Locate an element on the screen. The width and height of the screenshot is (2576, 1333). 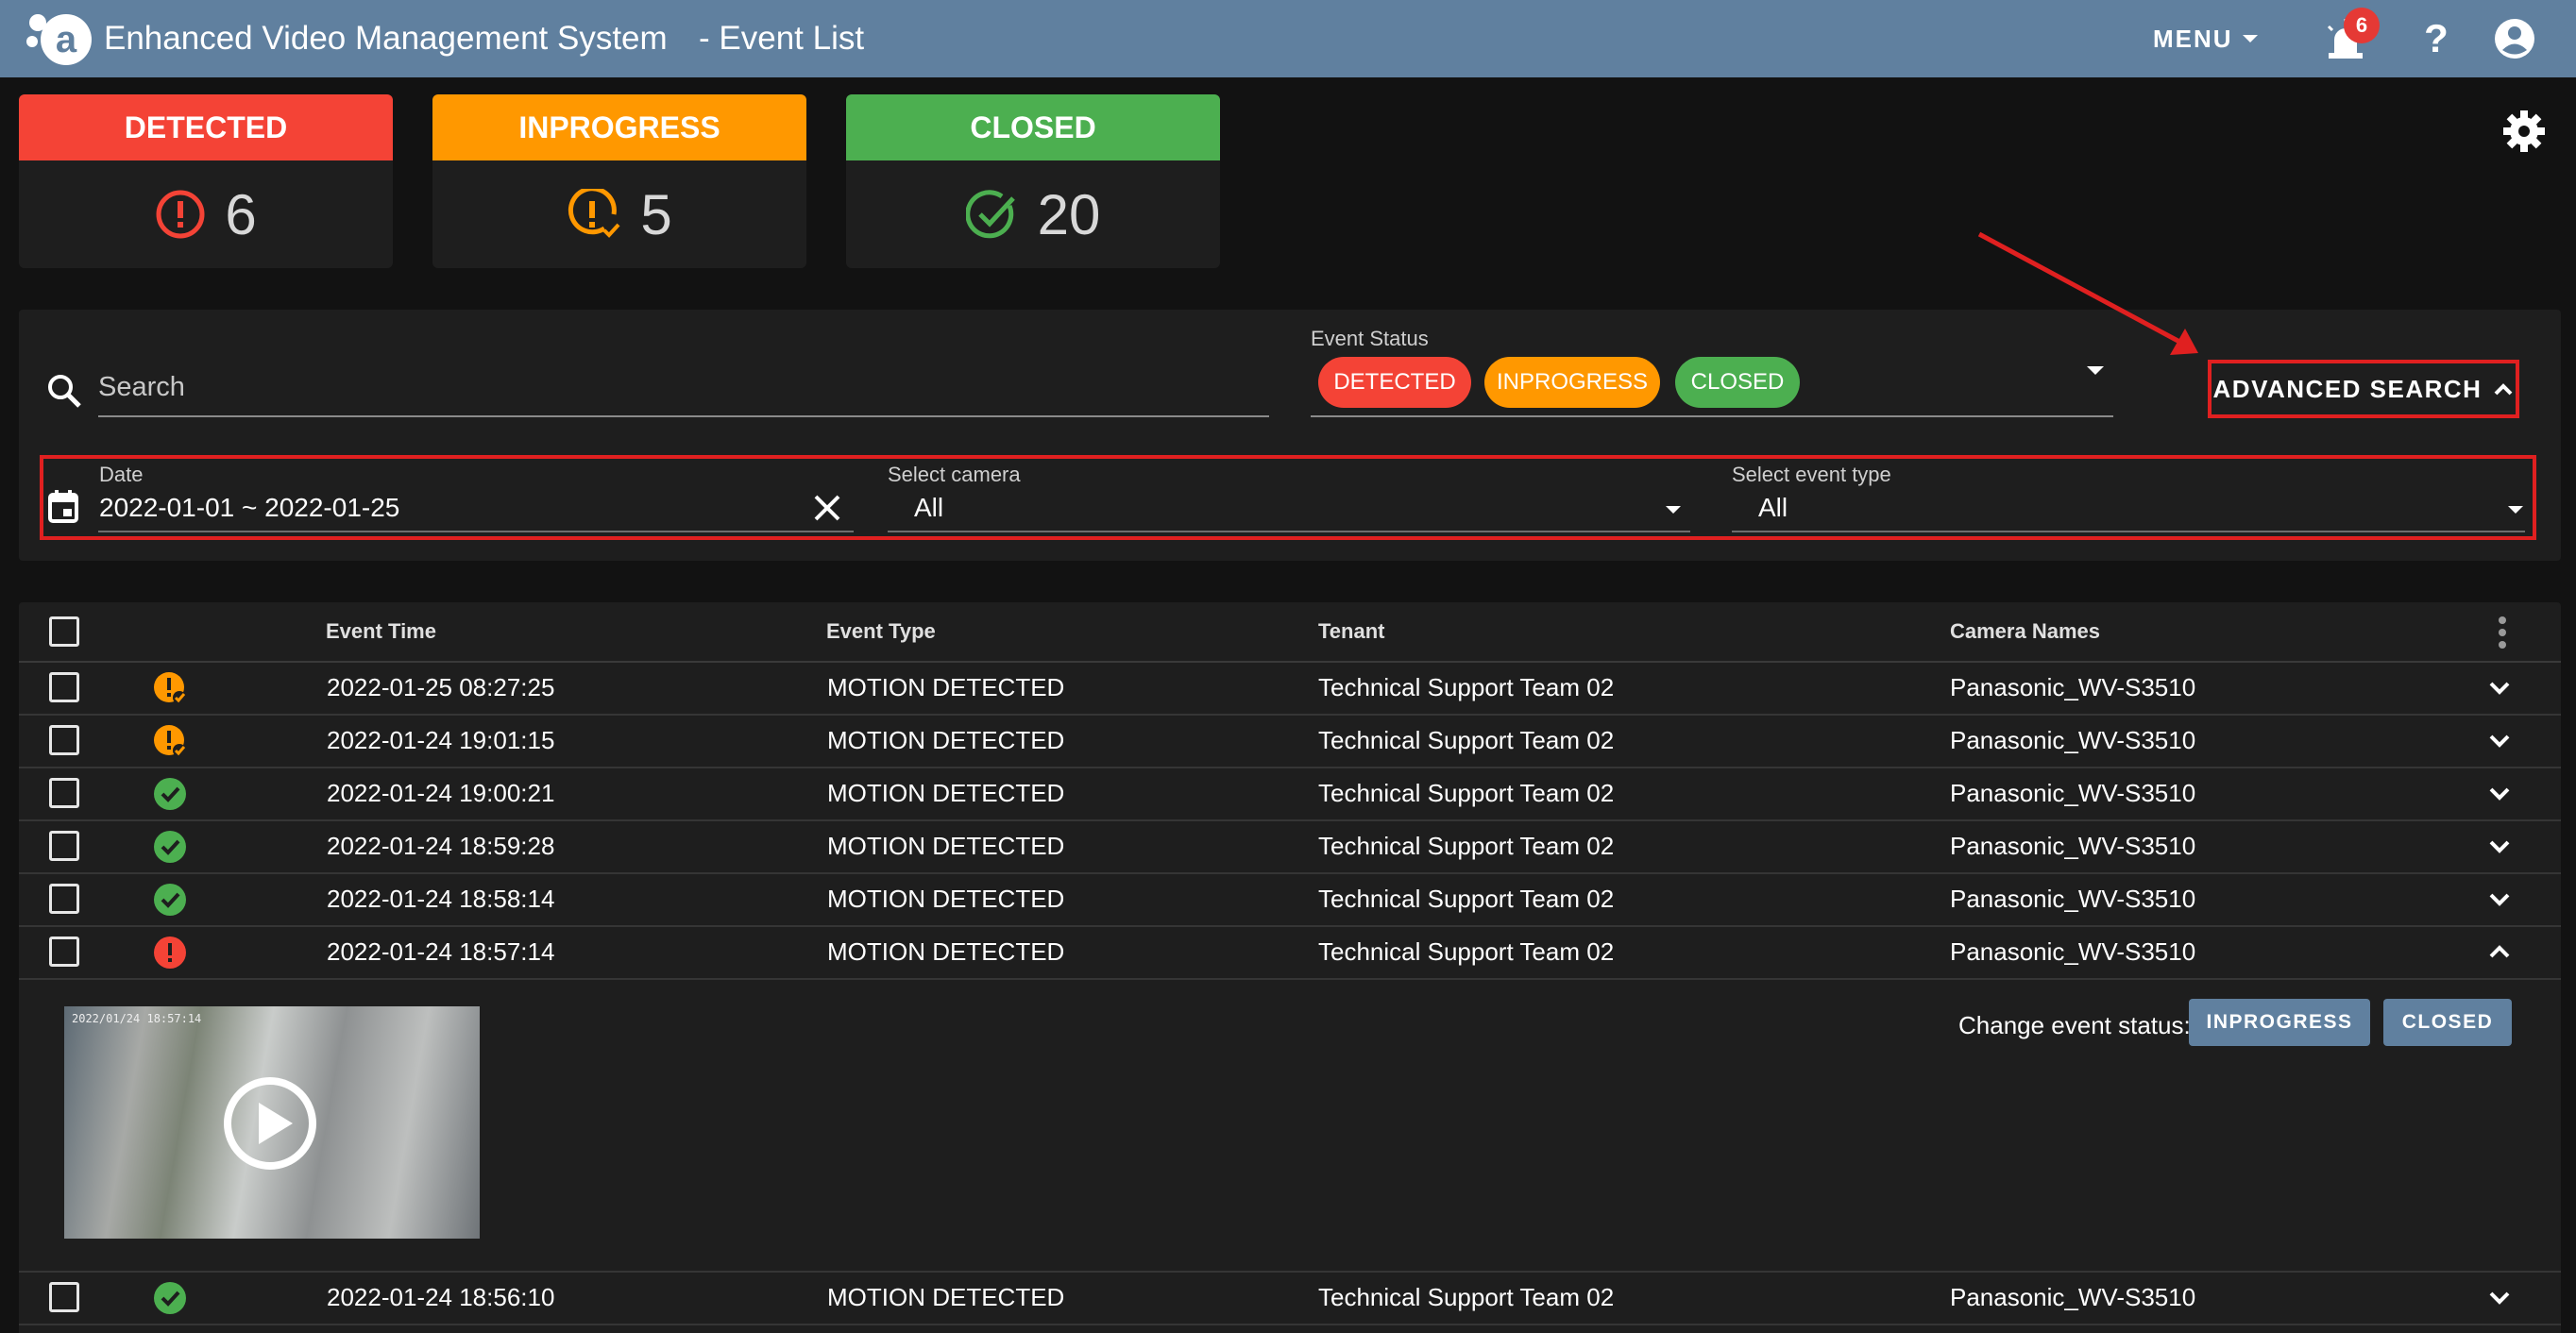
gear-icon is located at coordinates (2524, 131).